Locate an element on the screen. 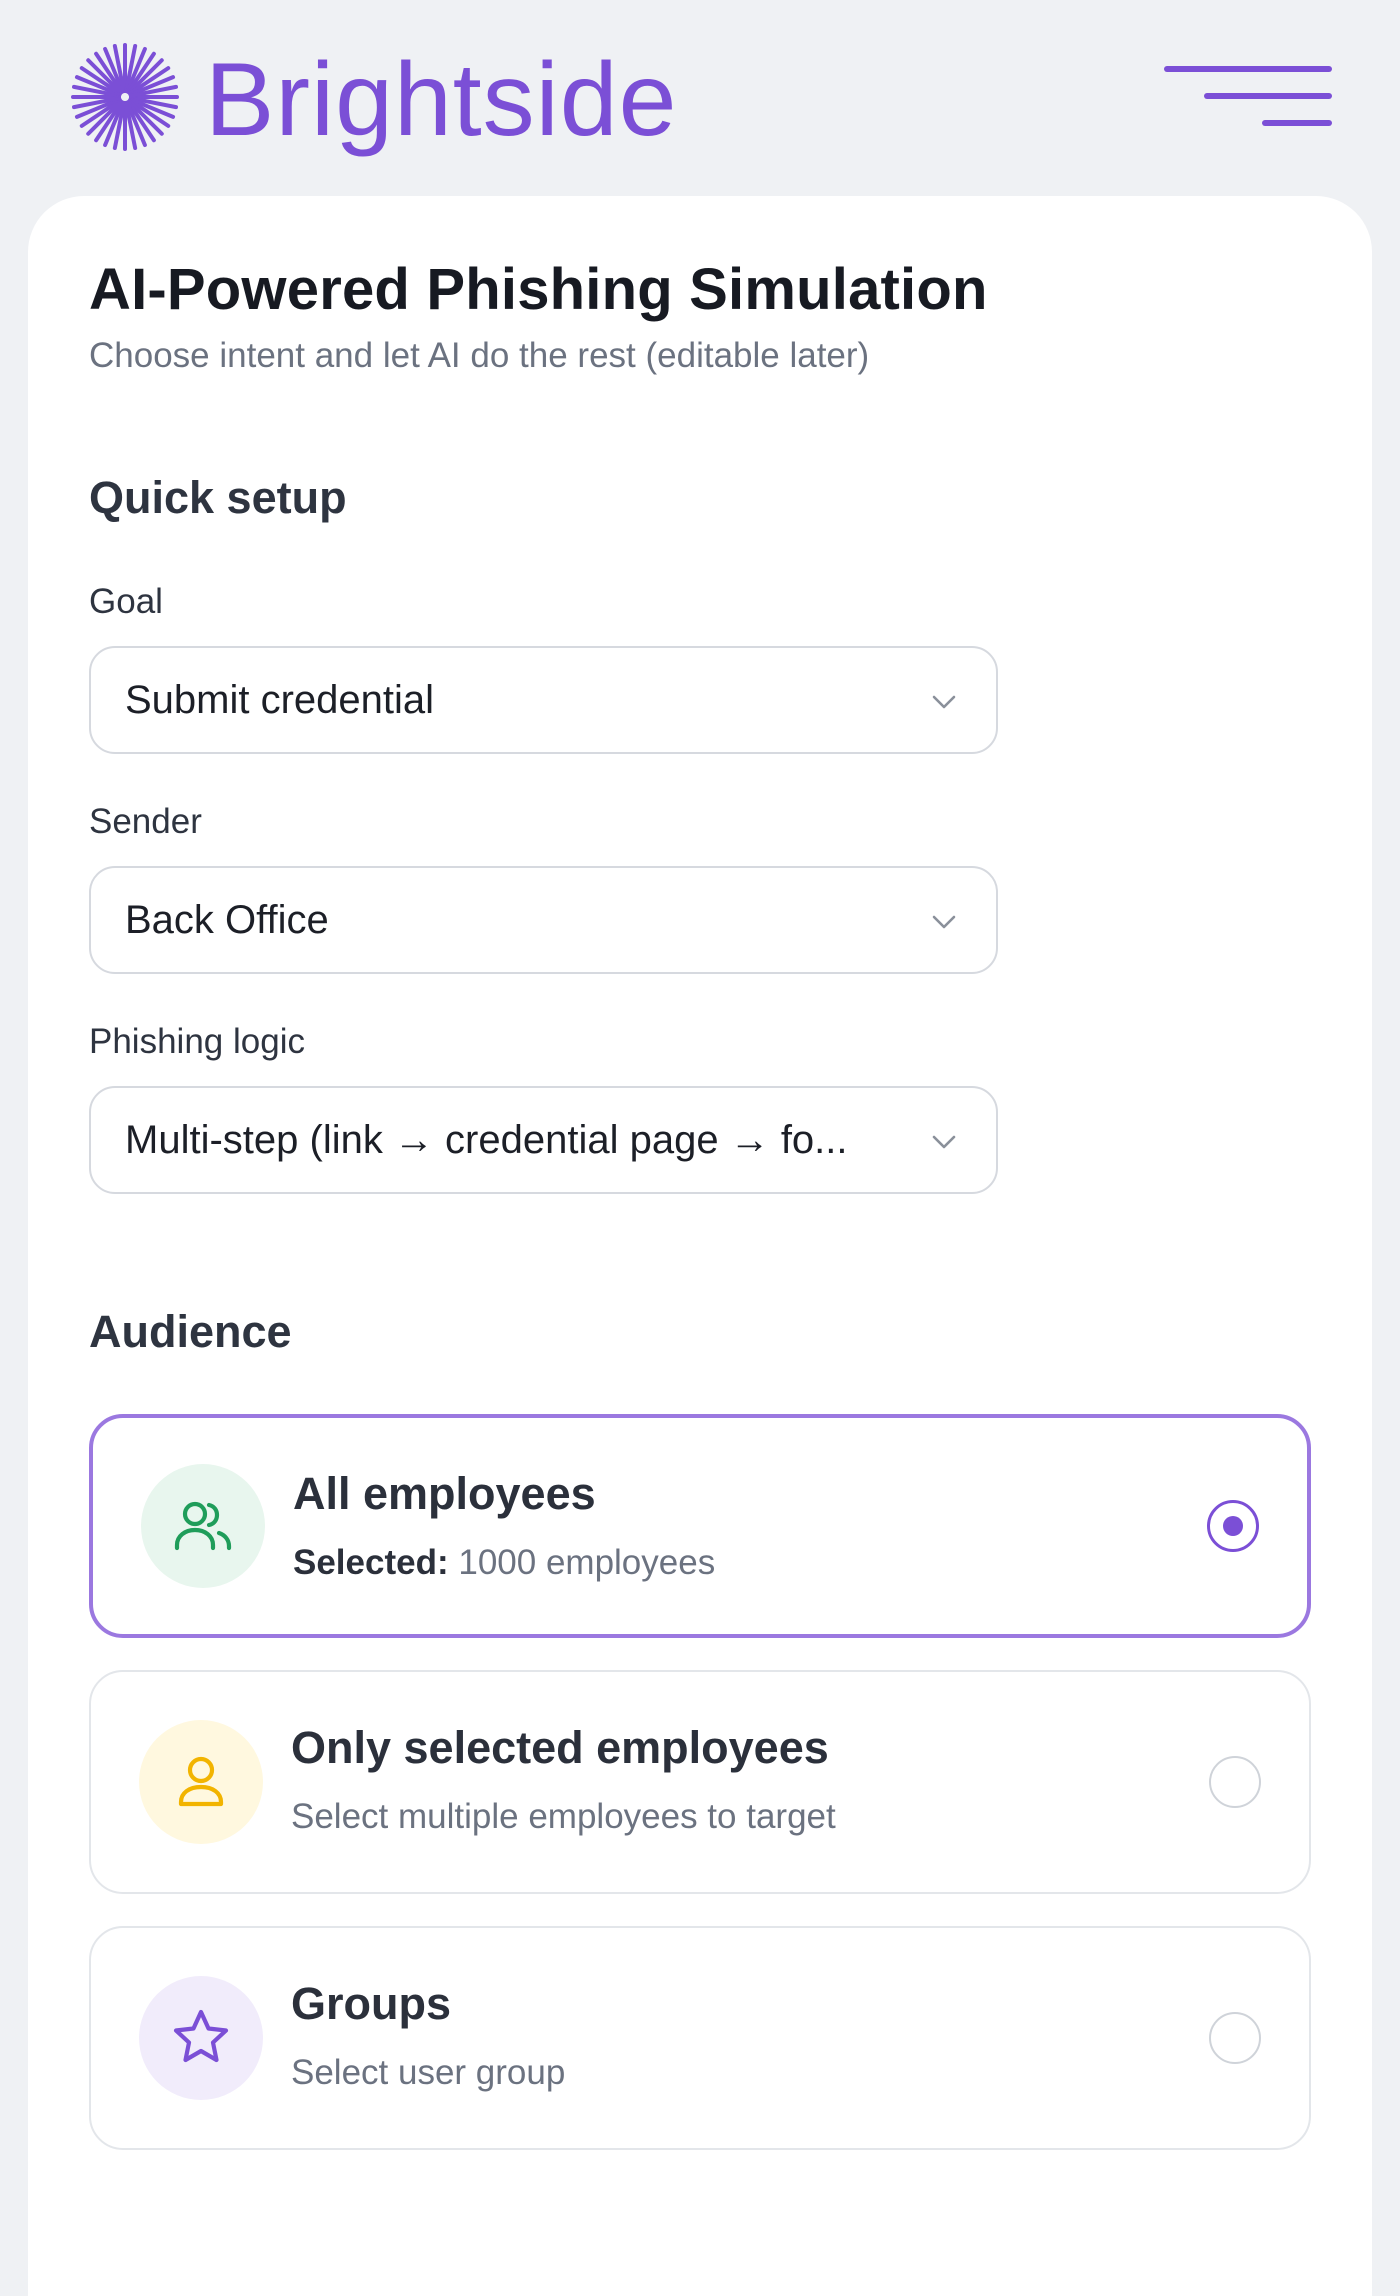 This screenshot has height=2296, width=1400. star-icon-badge is located at coordinates (201, 2038).